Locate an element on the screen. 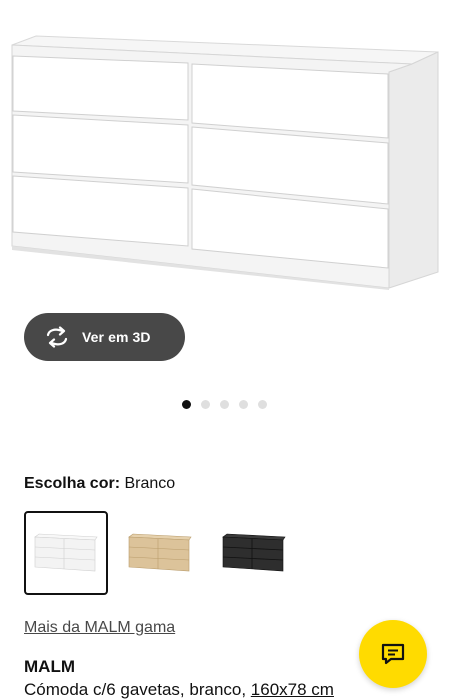 The width and height of the screenshot is (451, 700). image-carousel-dots is located at coordinates (224, 405).